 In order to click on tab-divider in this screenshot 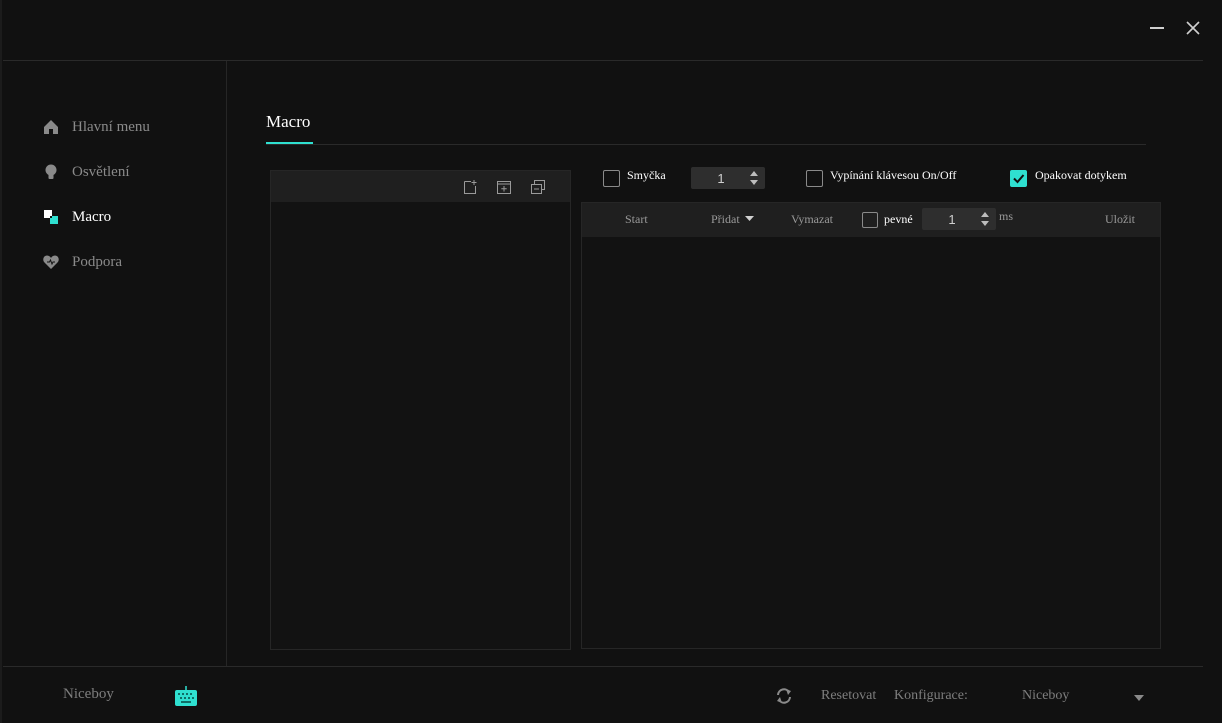, I will do `click(706, 144)`.